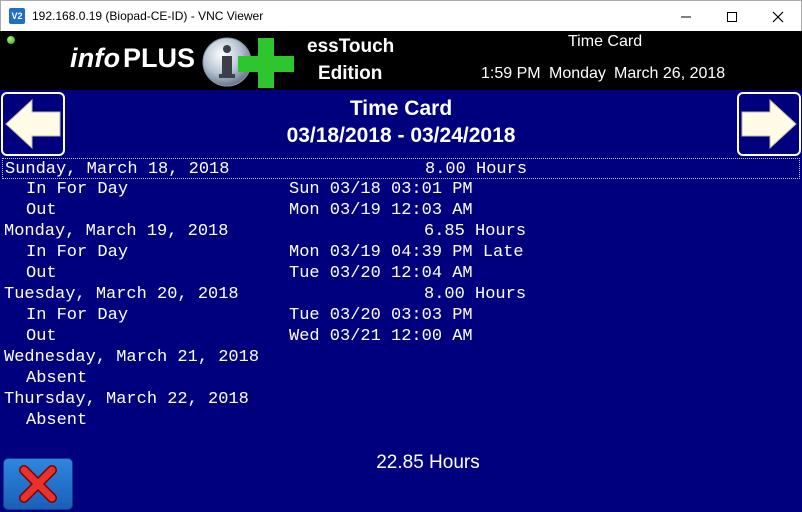  I want to click on day-date: Monday, March 19, 2018, so click(116, 231).